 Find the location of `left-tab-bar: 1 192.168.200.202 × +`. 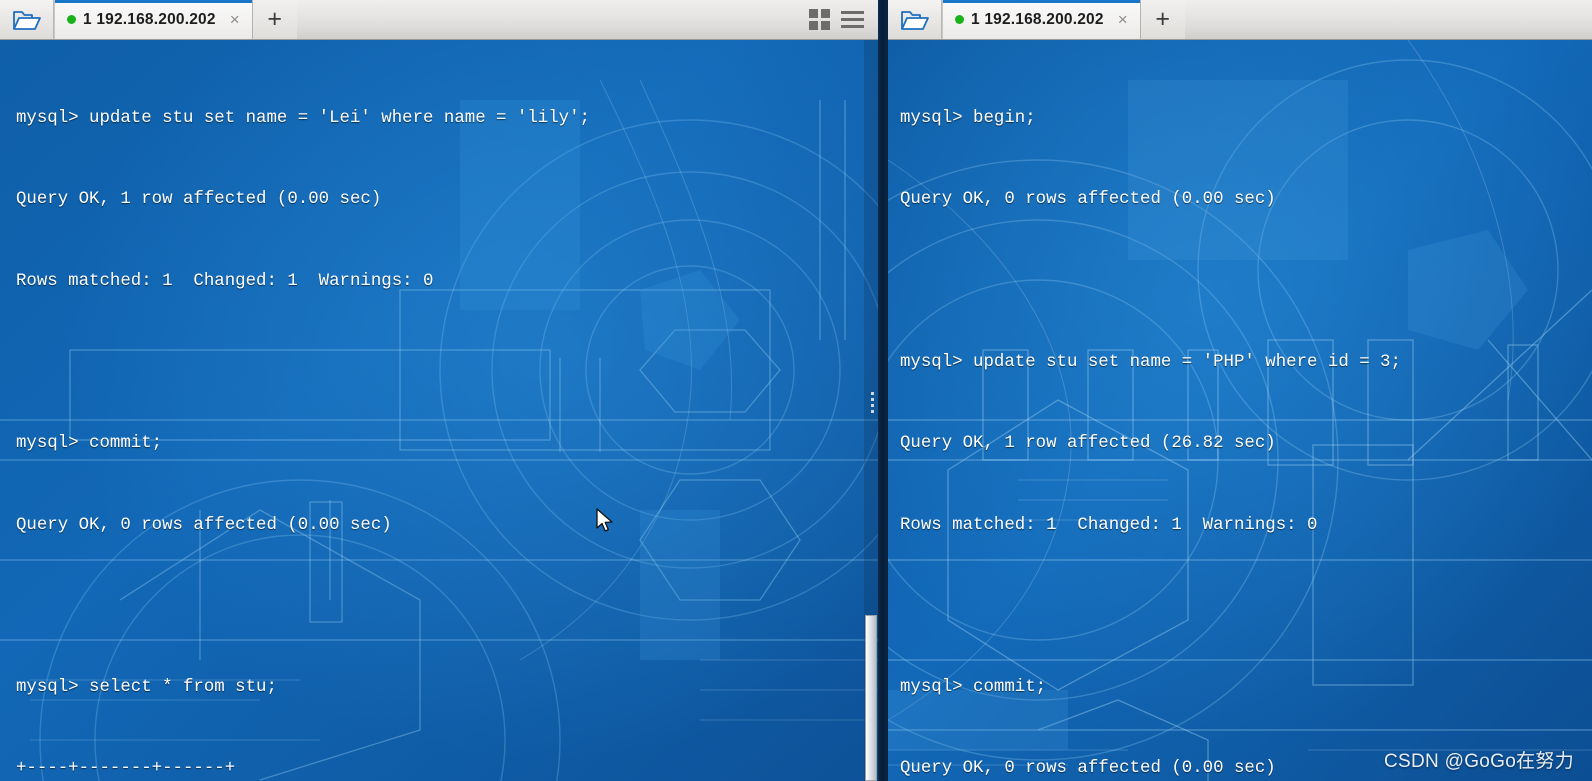

left-tab-bar: 1 192.168.200.202 × + is located at coordinates (439, 20).